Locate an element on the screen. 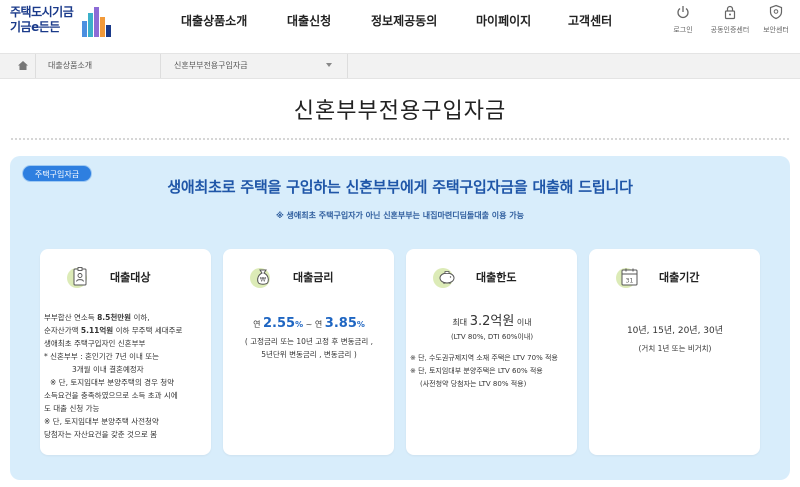 This screenshot has height=487, width=800. nav-item-mypage: 마이페이지 is located at coordinates (503, 20).